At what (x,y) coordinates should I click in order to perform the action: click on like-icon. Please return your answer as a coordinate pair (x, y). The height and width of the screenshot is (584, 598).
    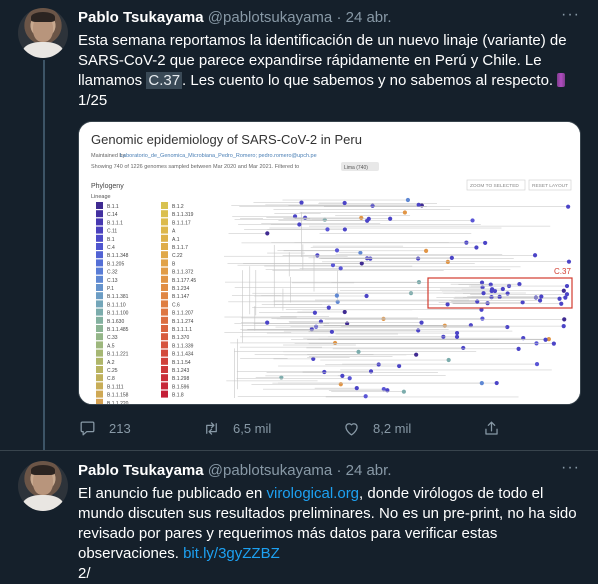
    Looking at the image, I should click on (351, 428).